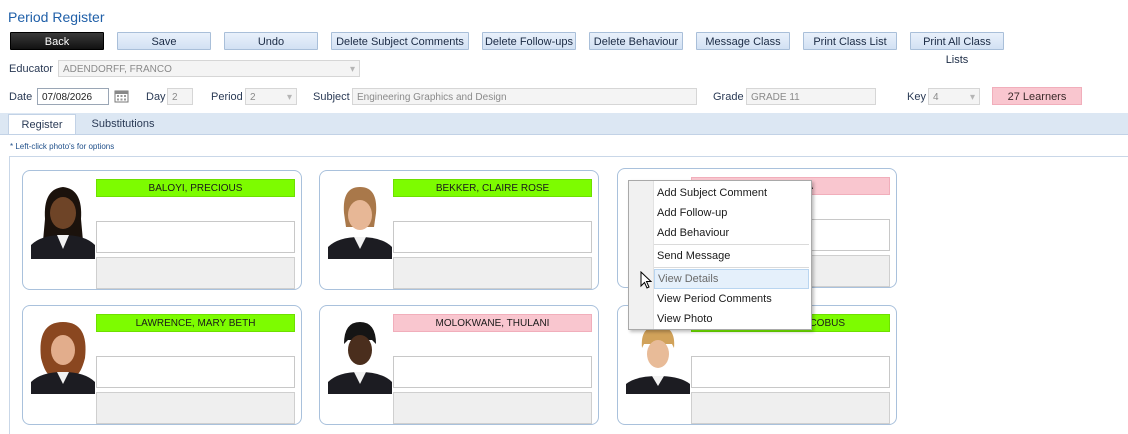 The width and height of the screenshot is (1128, 434). Describe the element at coordinates (732, 299) in the screenshot. I see `menu-item-view-period-comments: View Period Comments` at that location.